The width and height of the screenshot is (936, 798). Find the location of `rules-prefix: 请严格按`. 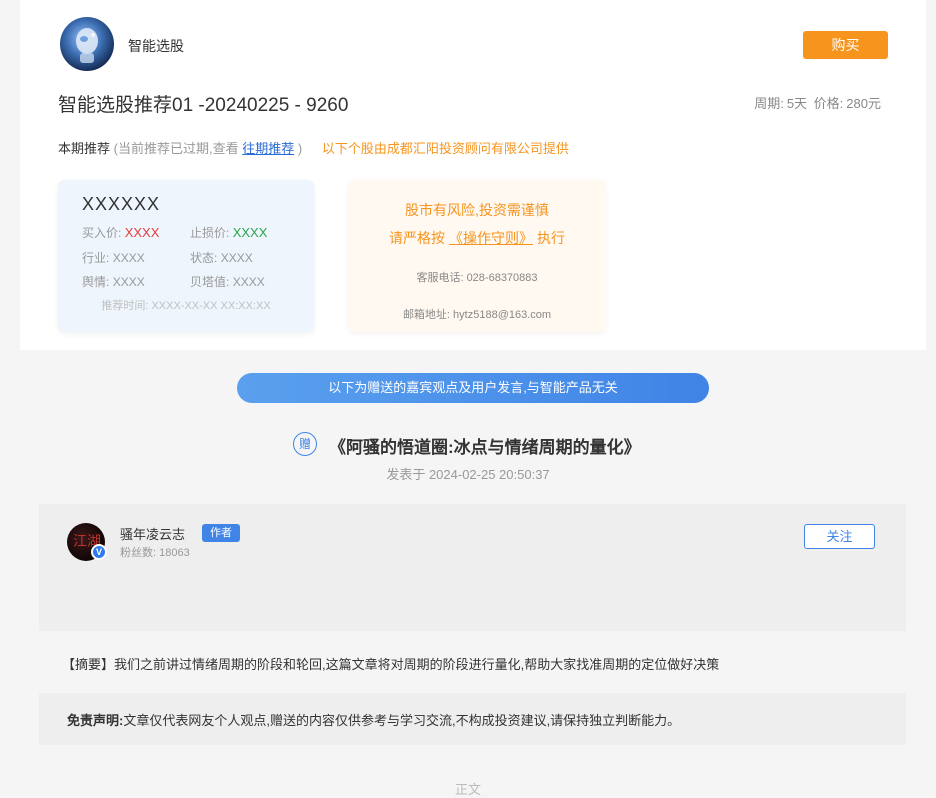

rules-prefix: 请严格按 is located at coordinates (417, 238).